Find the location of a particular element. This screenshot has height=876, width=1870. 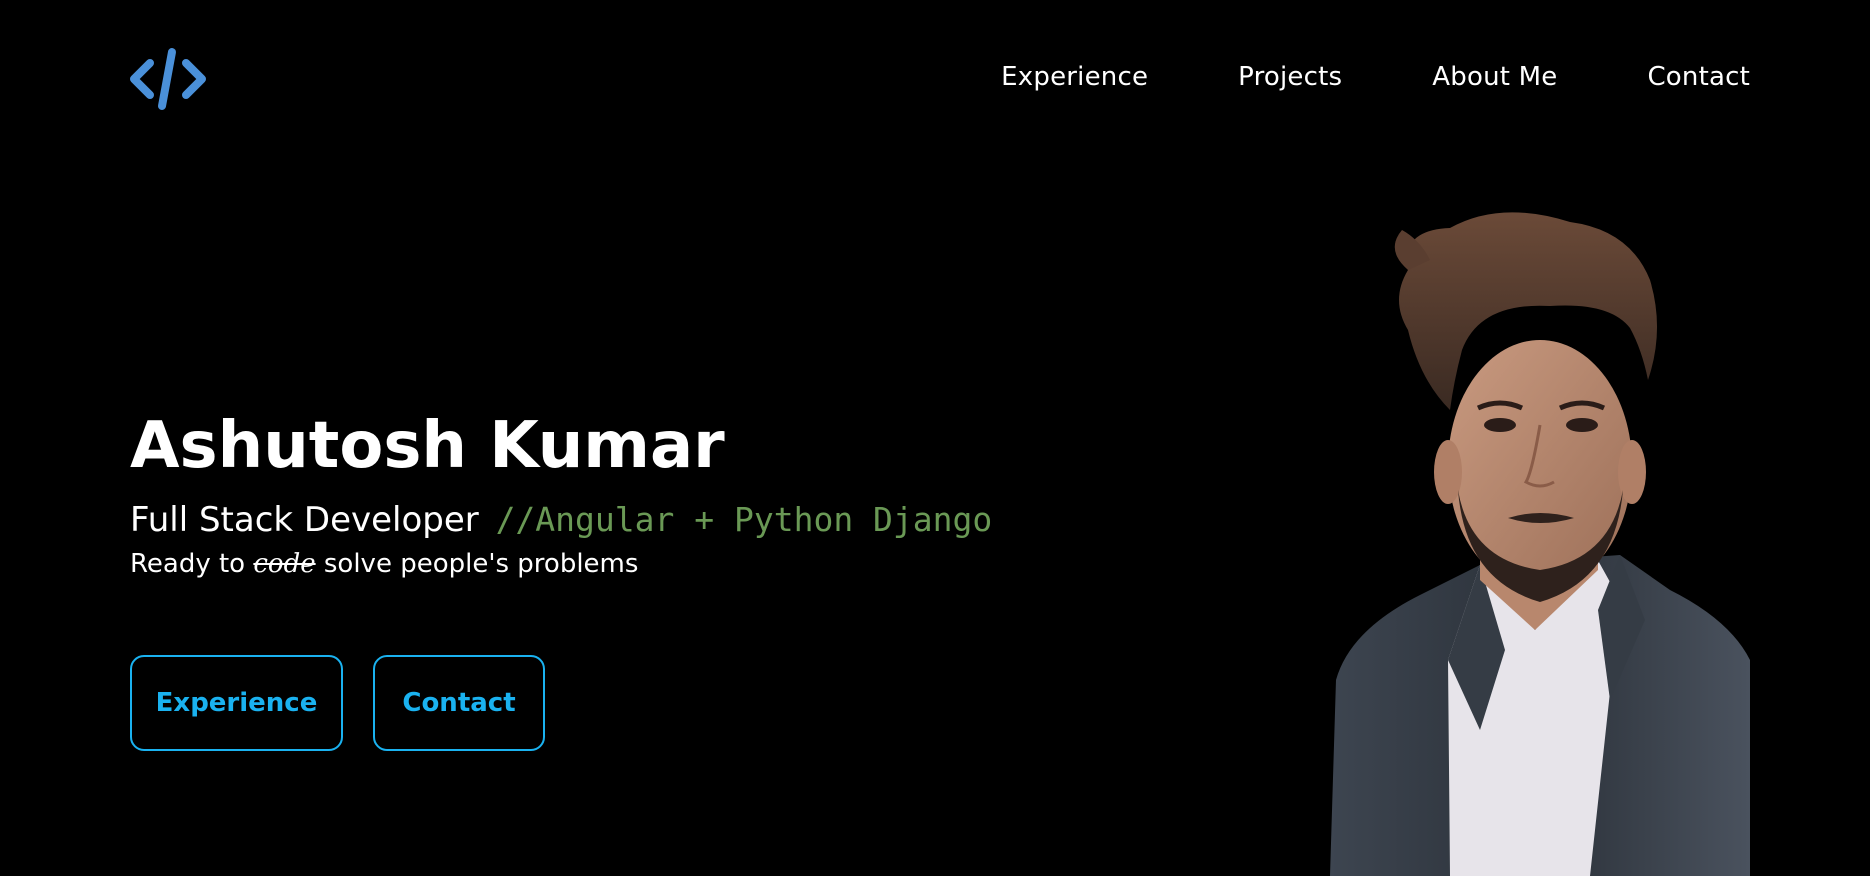

nav-link-about-me: About Me is located at coordinates (1494, 77).